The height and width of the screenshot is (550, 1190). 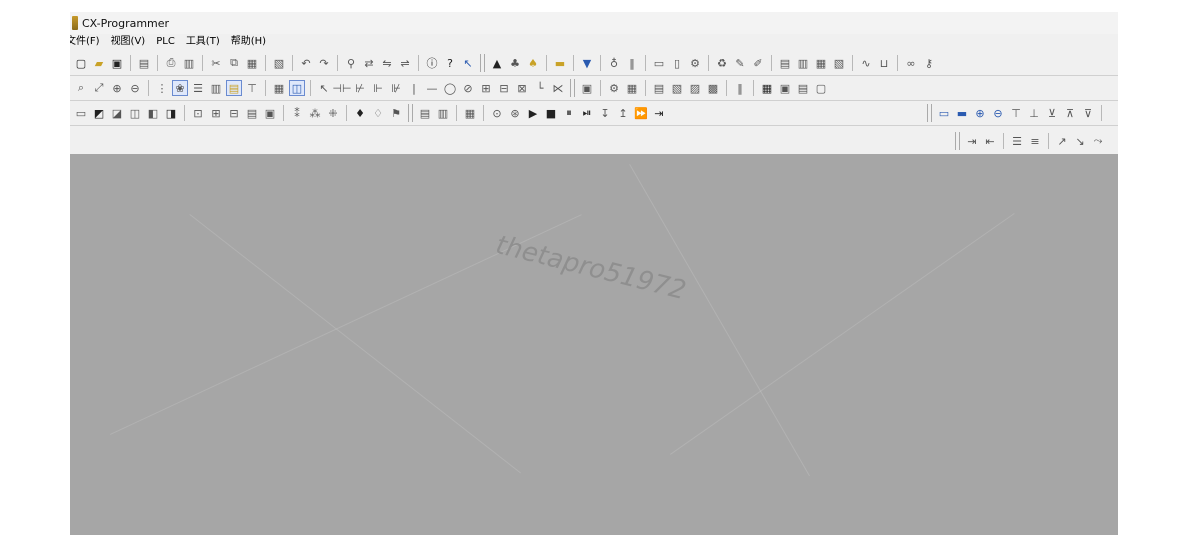 I want to click on context-help-icon: ↖, so click(x=468, y=63).